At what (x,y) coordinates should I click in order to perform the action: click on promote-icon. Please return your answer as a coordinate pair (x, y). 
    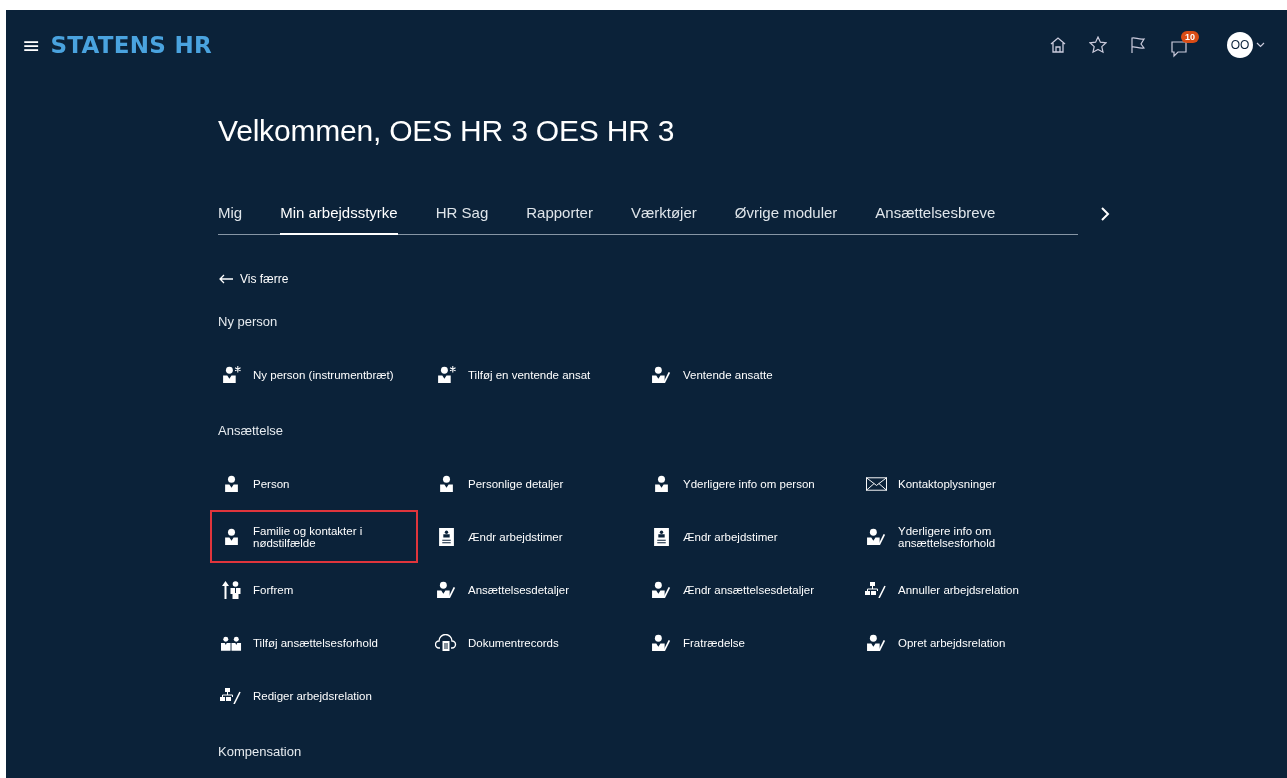
    Looking at the image, I should click on (231, 589).